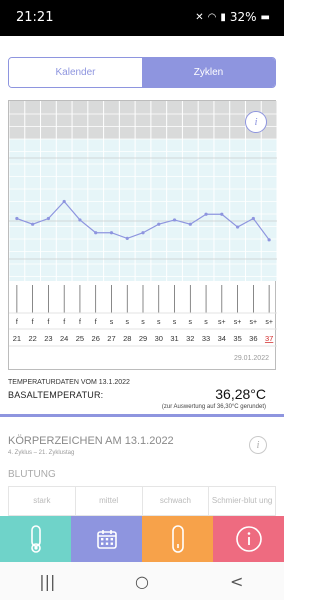 The image size is (320, 600). I want to click on chart-day-label: 30, so click(159, 338).